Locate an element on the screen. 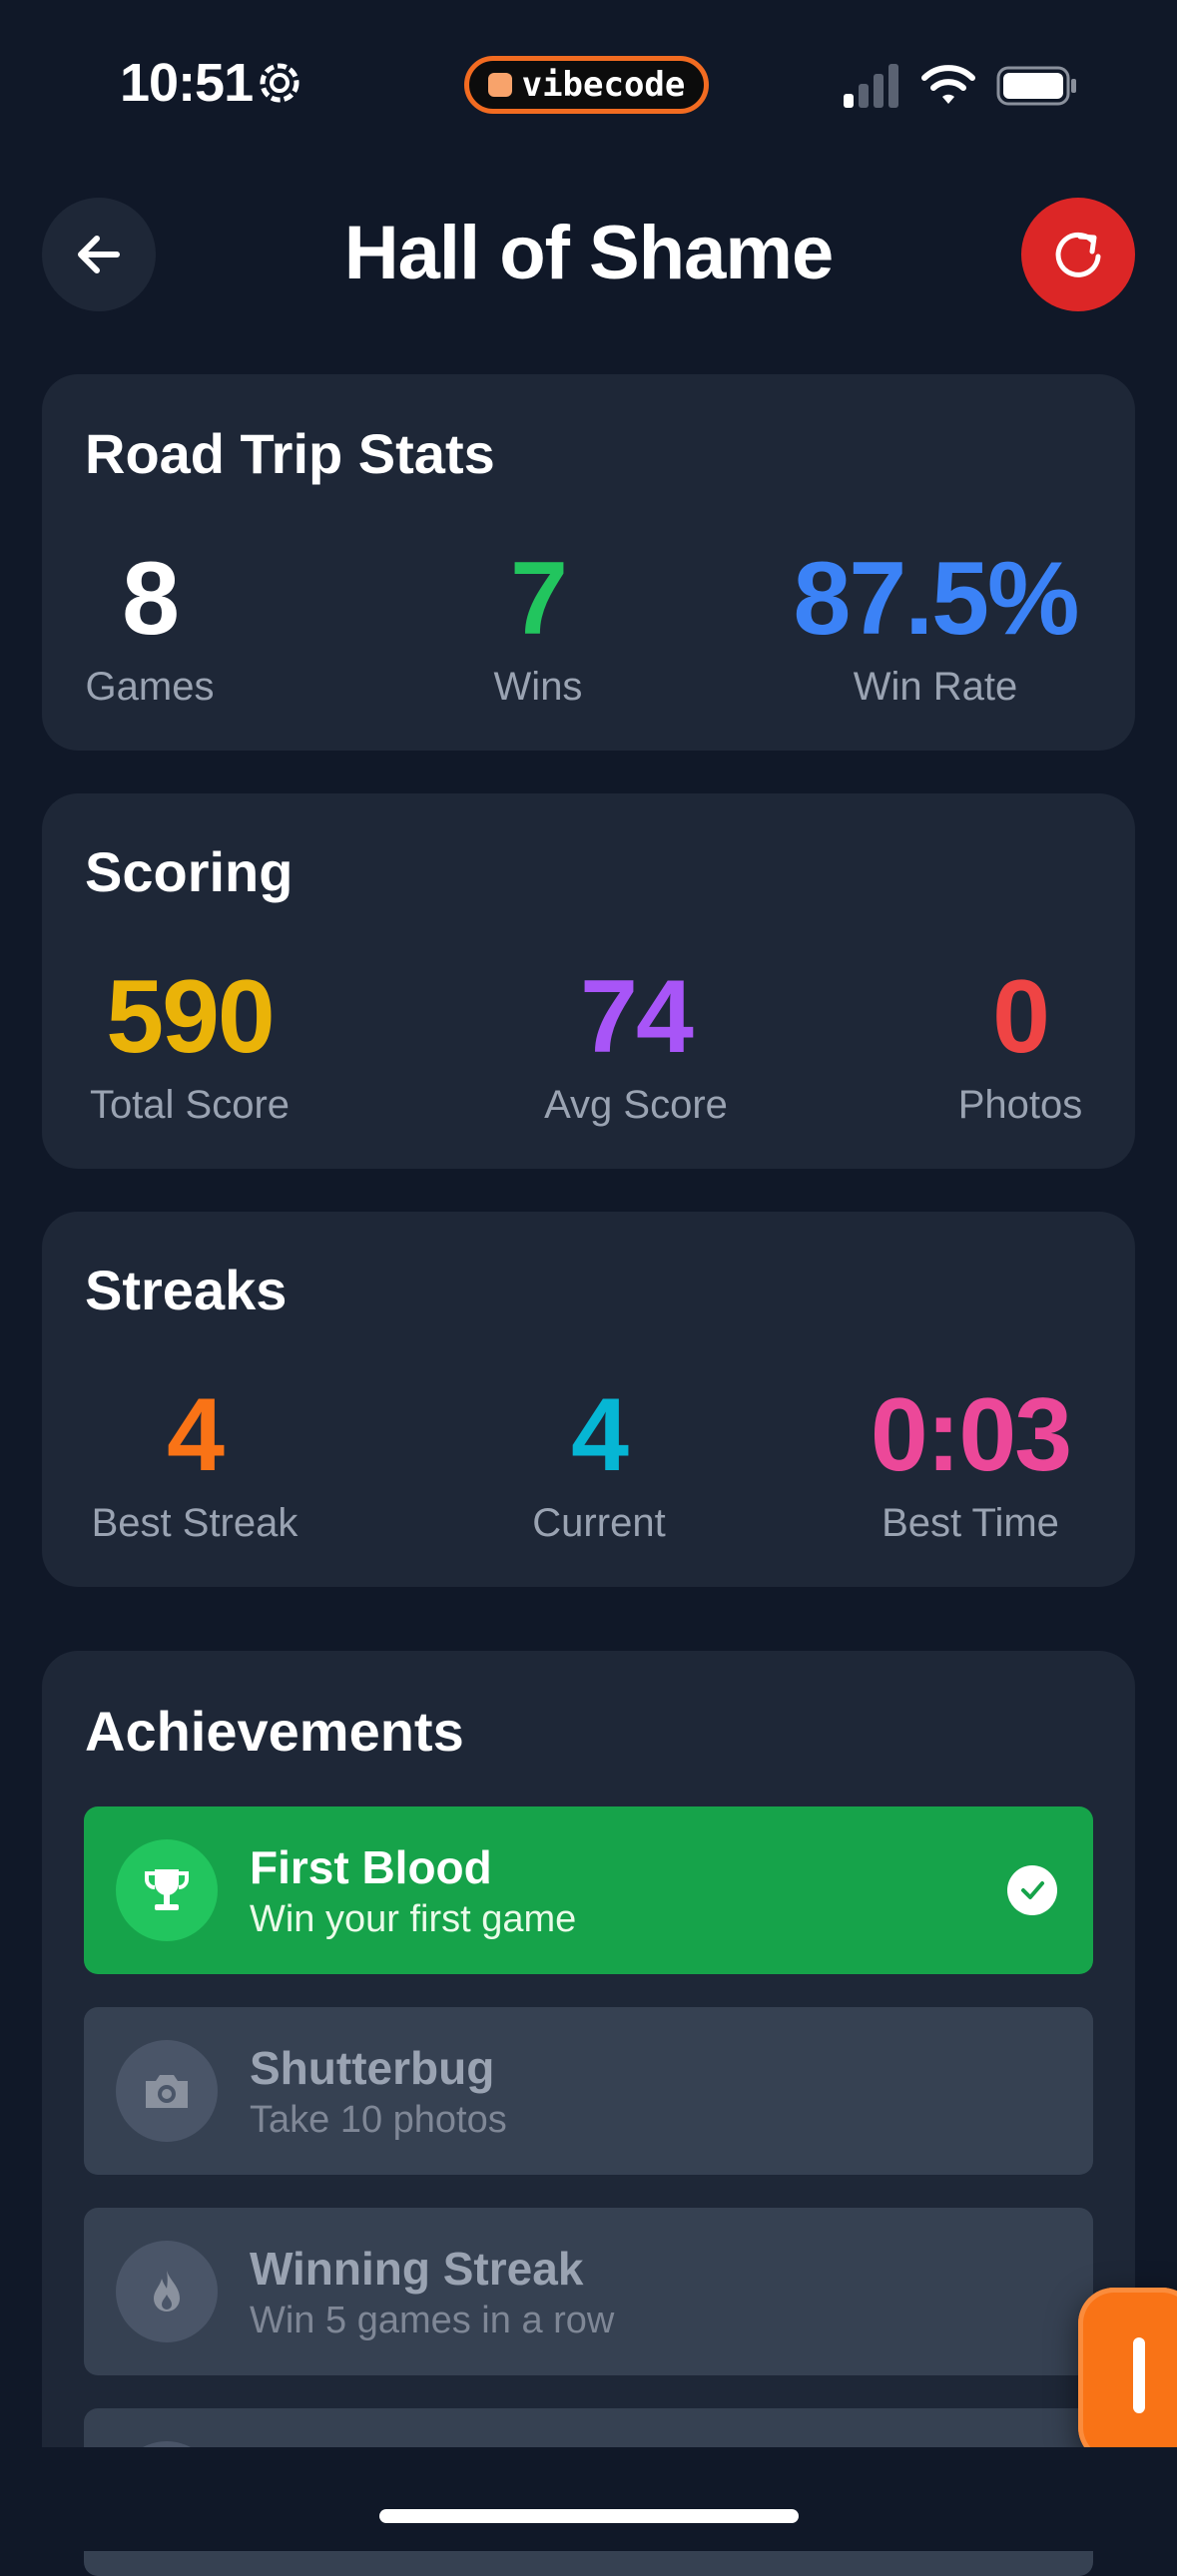 This screenshot has width=1177, height=2576. stat-best-streak: 4 Best Streak is located at coordinates (194, 1465).